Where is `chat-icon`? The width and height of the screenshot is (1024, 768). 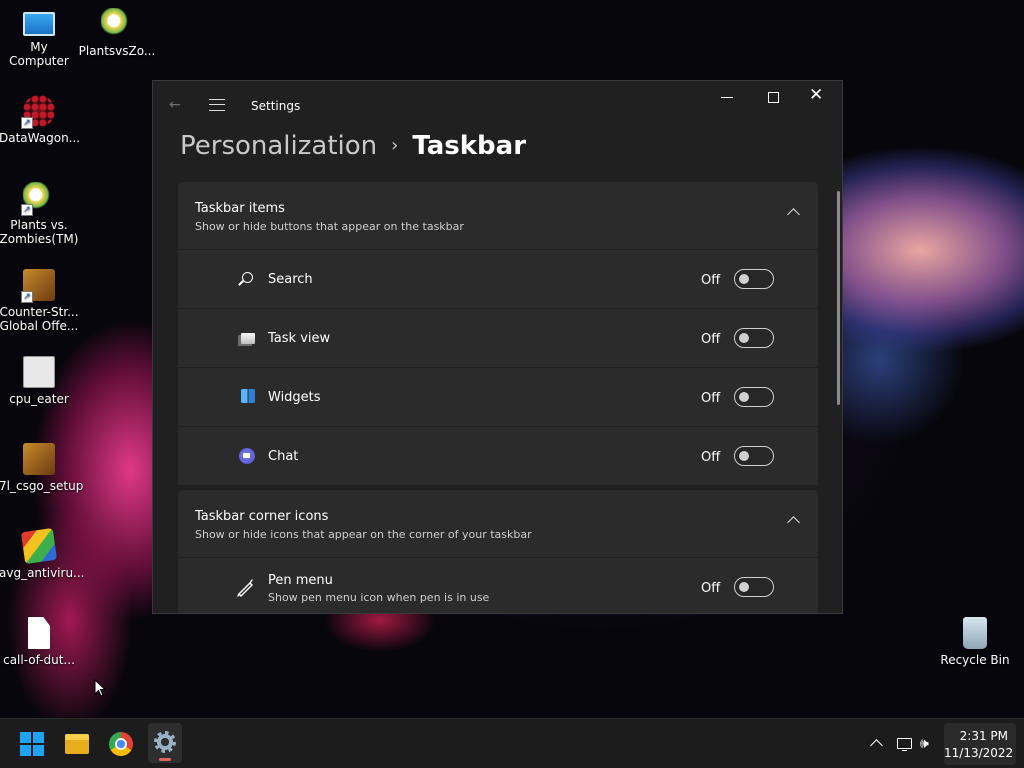 chat-icon is located at coordinates (247, 456).